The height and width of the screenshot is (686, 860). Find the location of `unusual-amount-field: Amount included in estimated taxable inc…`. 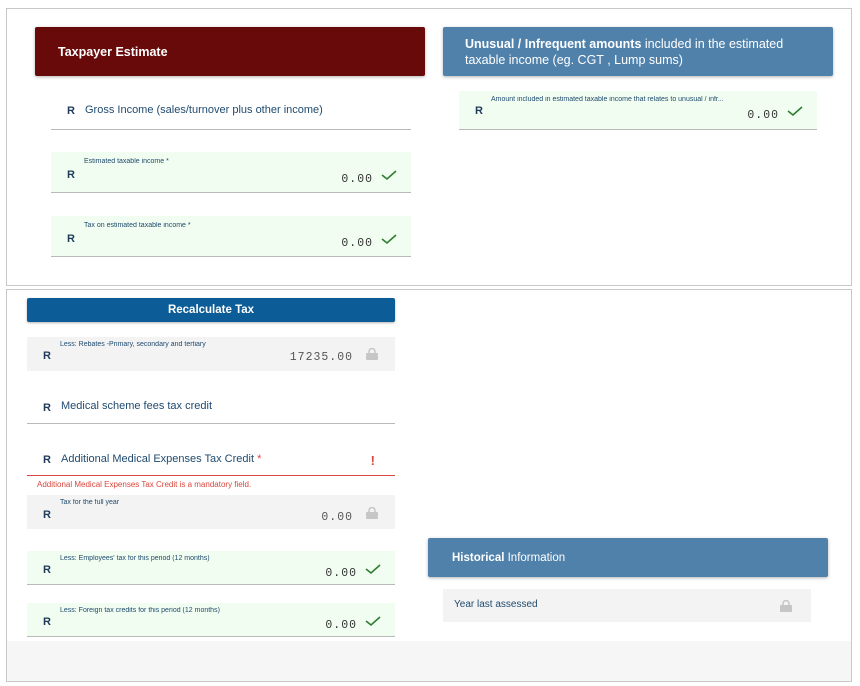

unusual-amount-field: Amount included in estimated taxable inc… is located at coordinates (638, 110).